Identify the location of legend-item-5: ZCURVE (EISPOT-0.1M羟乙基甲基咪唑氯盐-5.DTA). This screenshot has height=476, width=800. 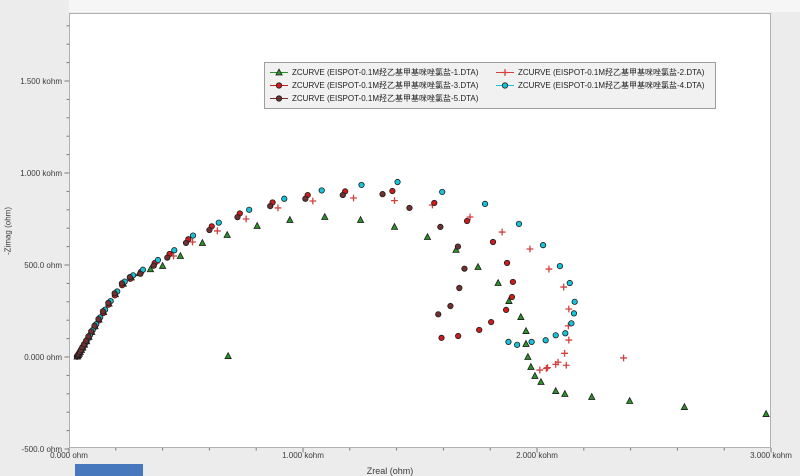
(382, 98).